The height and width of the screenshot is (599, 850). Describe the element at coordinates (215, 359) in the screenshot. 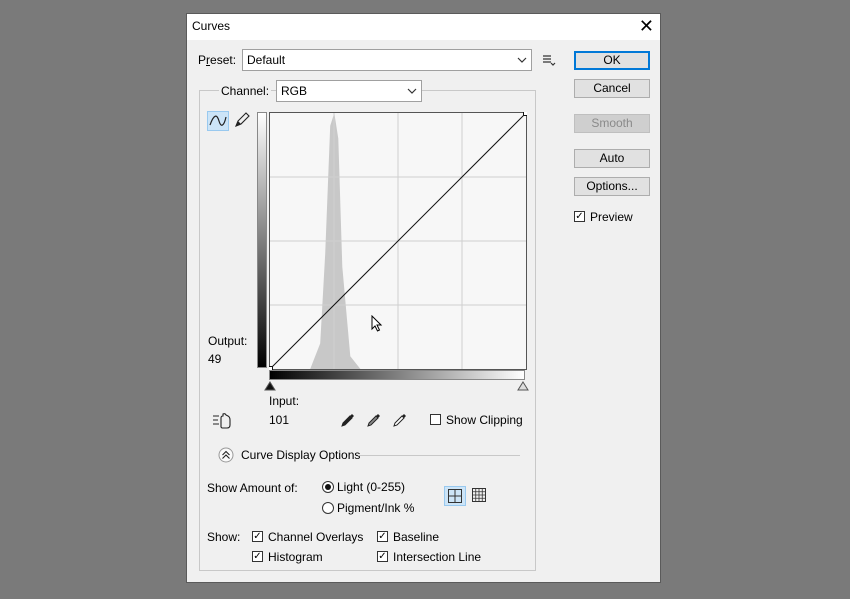

I see `output-value: 49` at that location.